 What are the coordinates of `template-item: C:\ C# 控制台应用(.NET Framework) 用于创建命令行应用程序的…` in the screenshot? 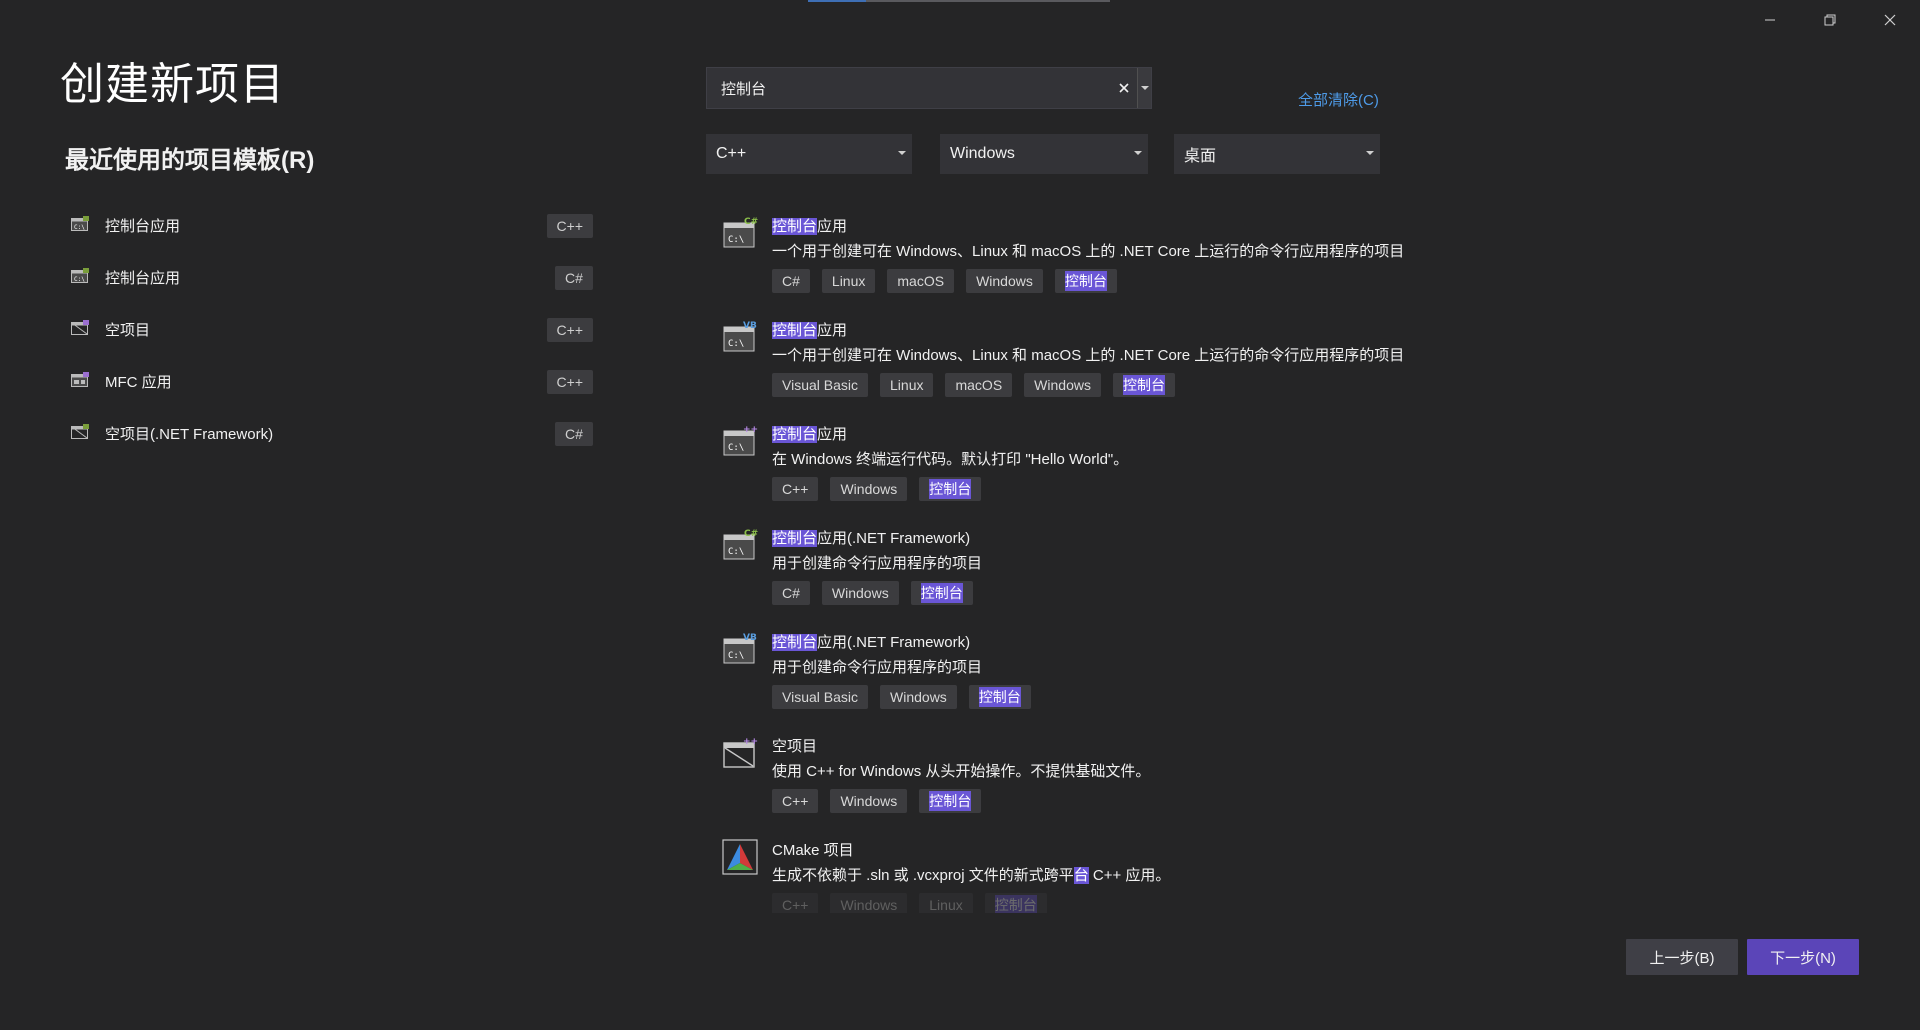 It's located at (1076, 567).